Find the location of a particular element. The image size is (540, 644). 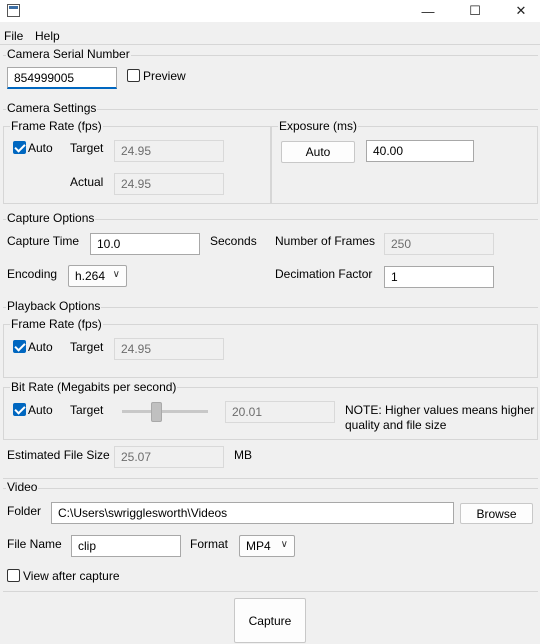

format-select: MP4 ∨ is located at coordinates (267, 546).